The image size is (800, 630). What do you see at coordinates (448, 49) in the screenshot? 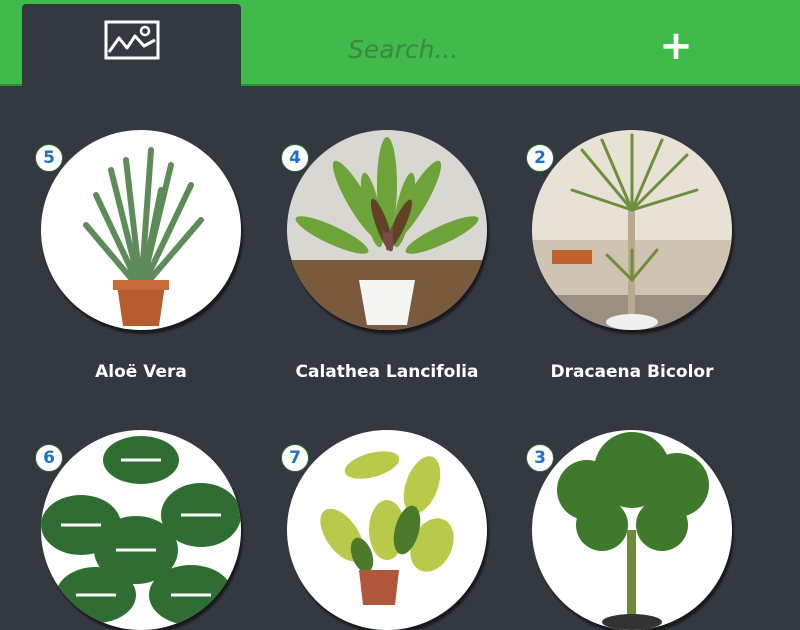
I see `search-input` at bounding box center [448, 49].